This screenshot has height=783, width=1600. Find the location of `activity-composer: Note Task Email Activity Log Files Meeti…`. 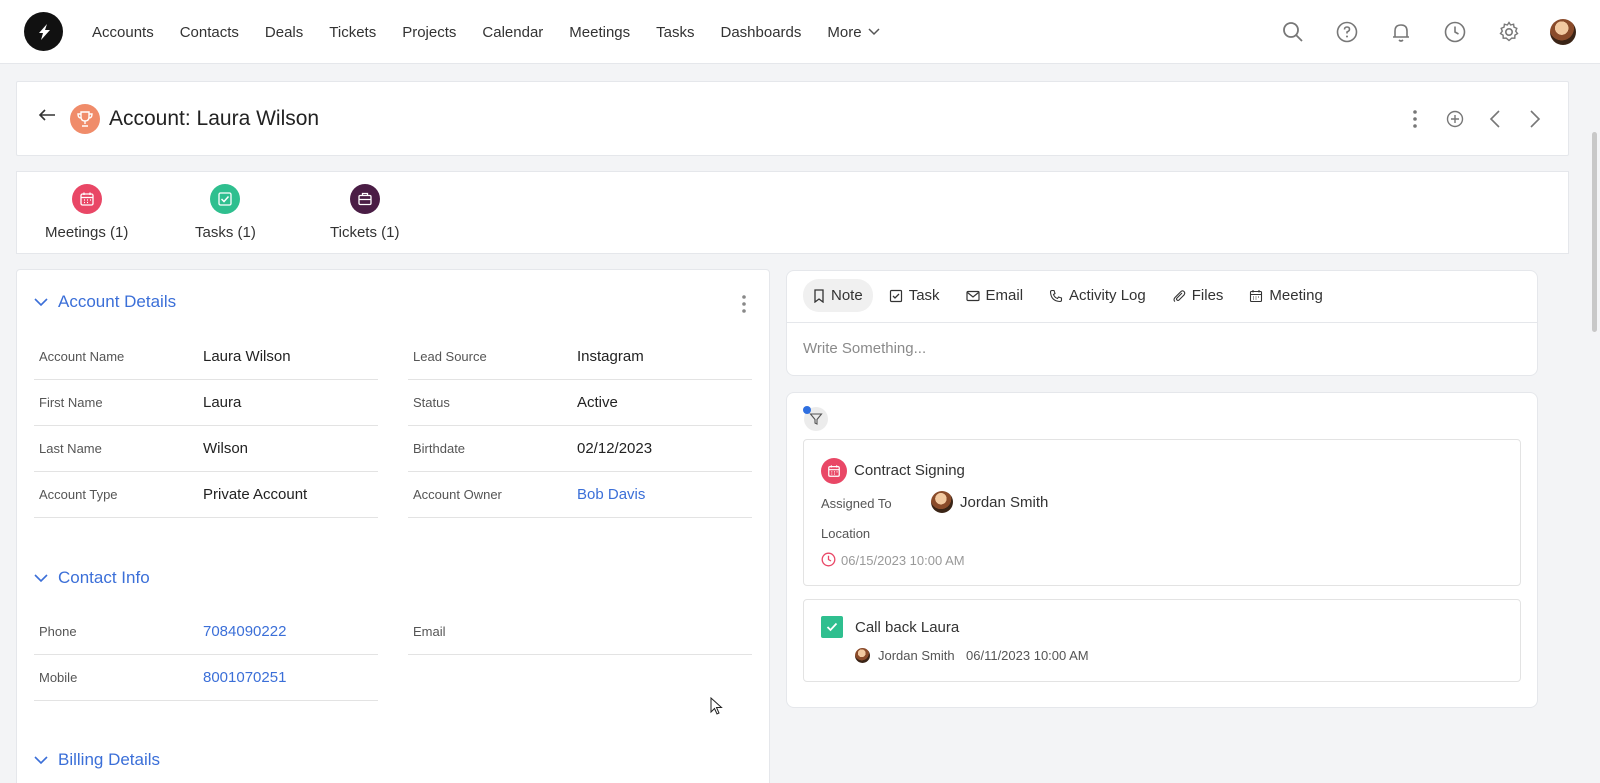

activity-composer: Note Task Email Activity Log Files Meeti… is located at coordinates (1162, 323).